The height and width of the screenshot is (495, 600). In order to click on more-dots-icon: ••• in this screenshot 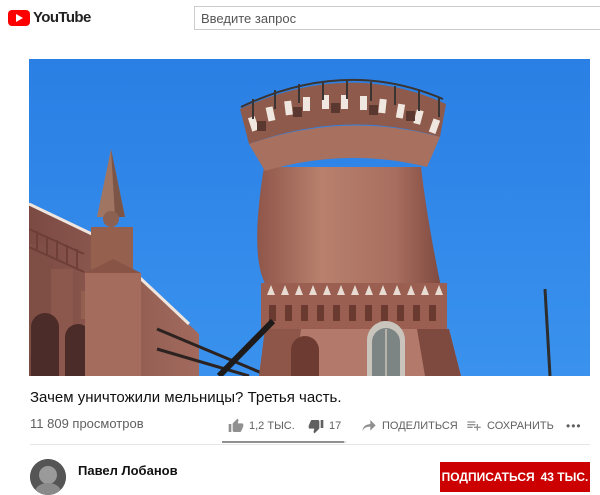, I will do `click(574, 426)`.